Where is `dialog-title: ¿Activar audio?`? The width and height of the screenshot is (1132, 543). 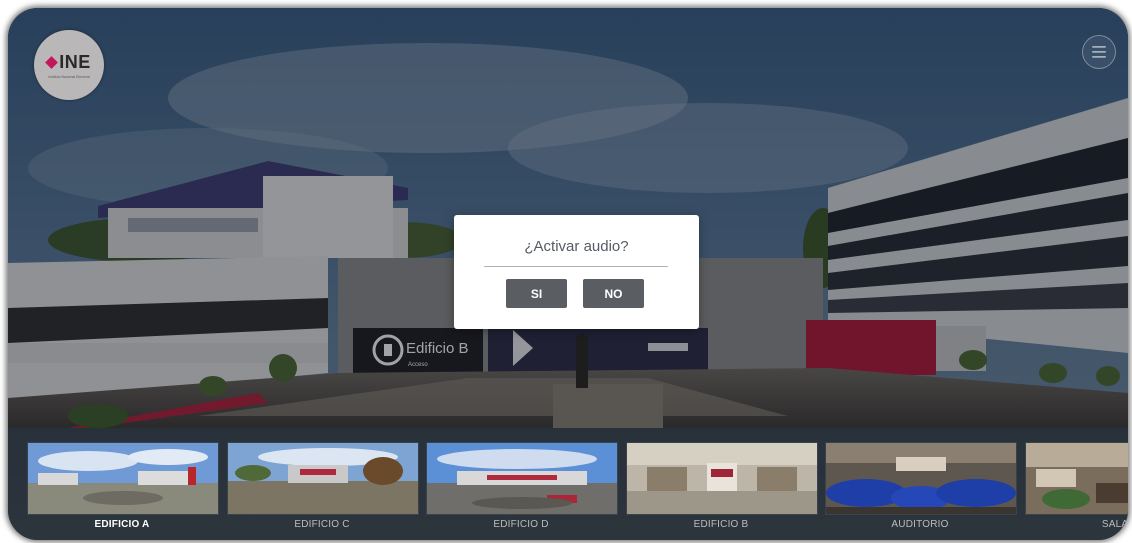
dialog-title: ¿Activar audio? is located at coordinates (576, 246).